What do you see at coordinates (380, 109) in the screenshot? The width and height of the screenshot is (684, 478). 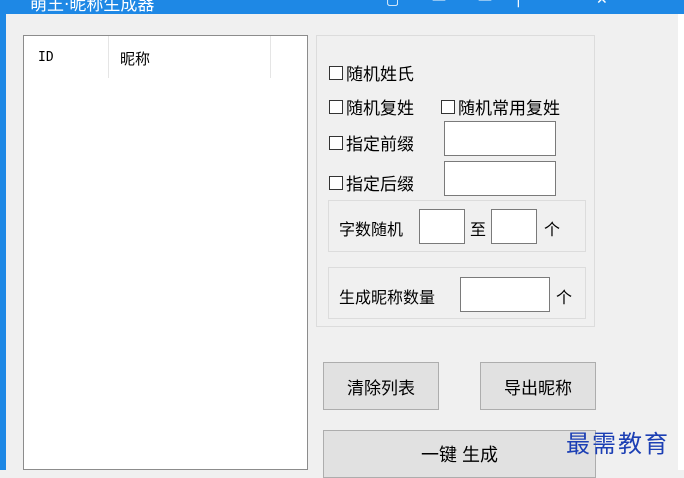 I see `random-compound-surname-label: 随机复姓` at bounding box center [380, 109].